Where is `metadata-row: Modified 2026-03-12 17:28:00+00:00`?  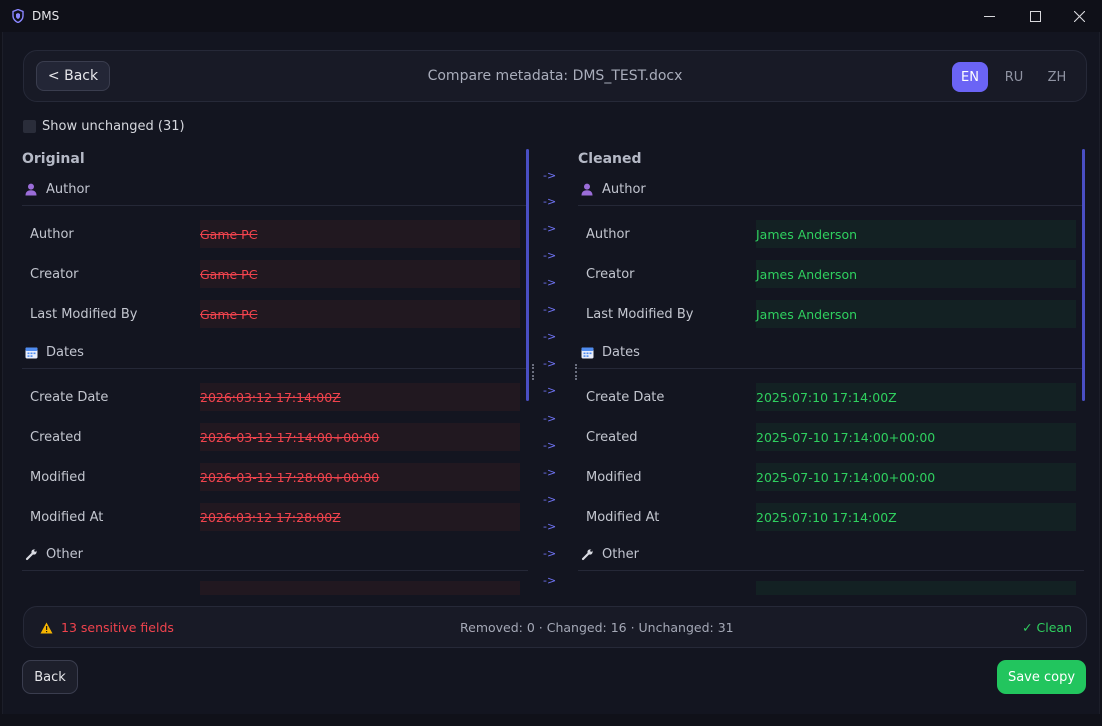 metadata-row: Modified 2026-03-12 17:28:00+00:00 is located at coordinates (275, 477).